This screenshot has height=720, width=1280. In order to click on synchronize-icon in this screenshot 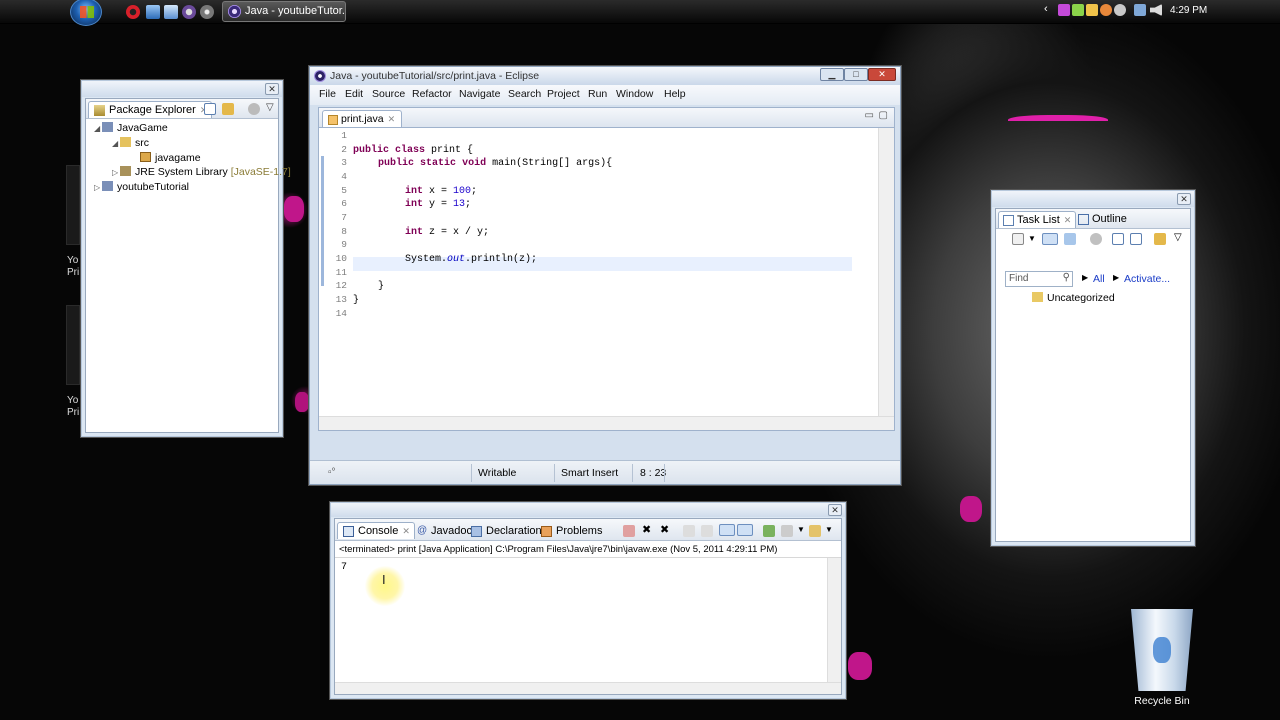, I will do `click(1160, 239)`.